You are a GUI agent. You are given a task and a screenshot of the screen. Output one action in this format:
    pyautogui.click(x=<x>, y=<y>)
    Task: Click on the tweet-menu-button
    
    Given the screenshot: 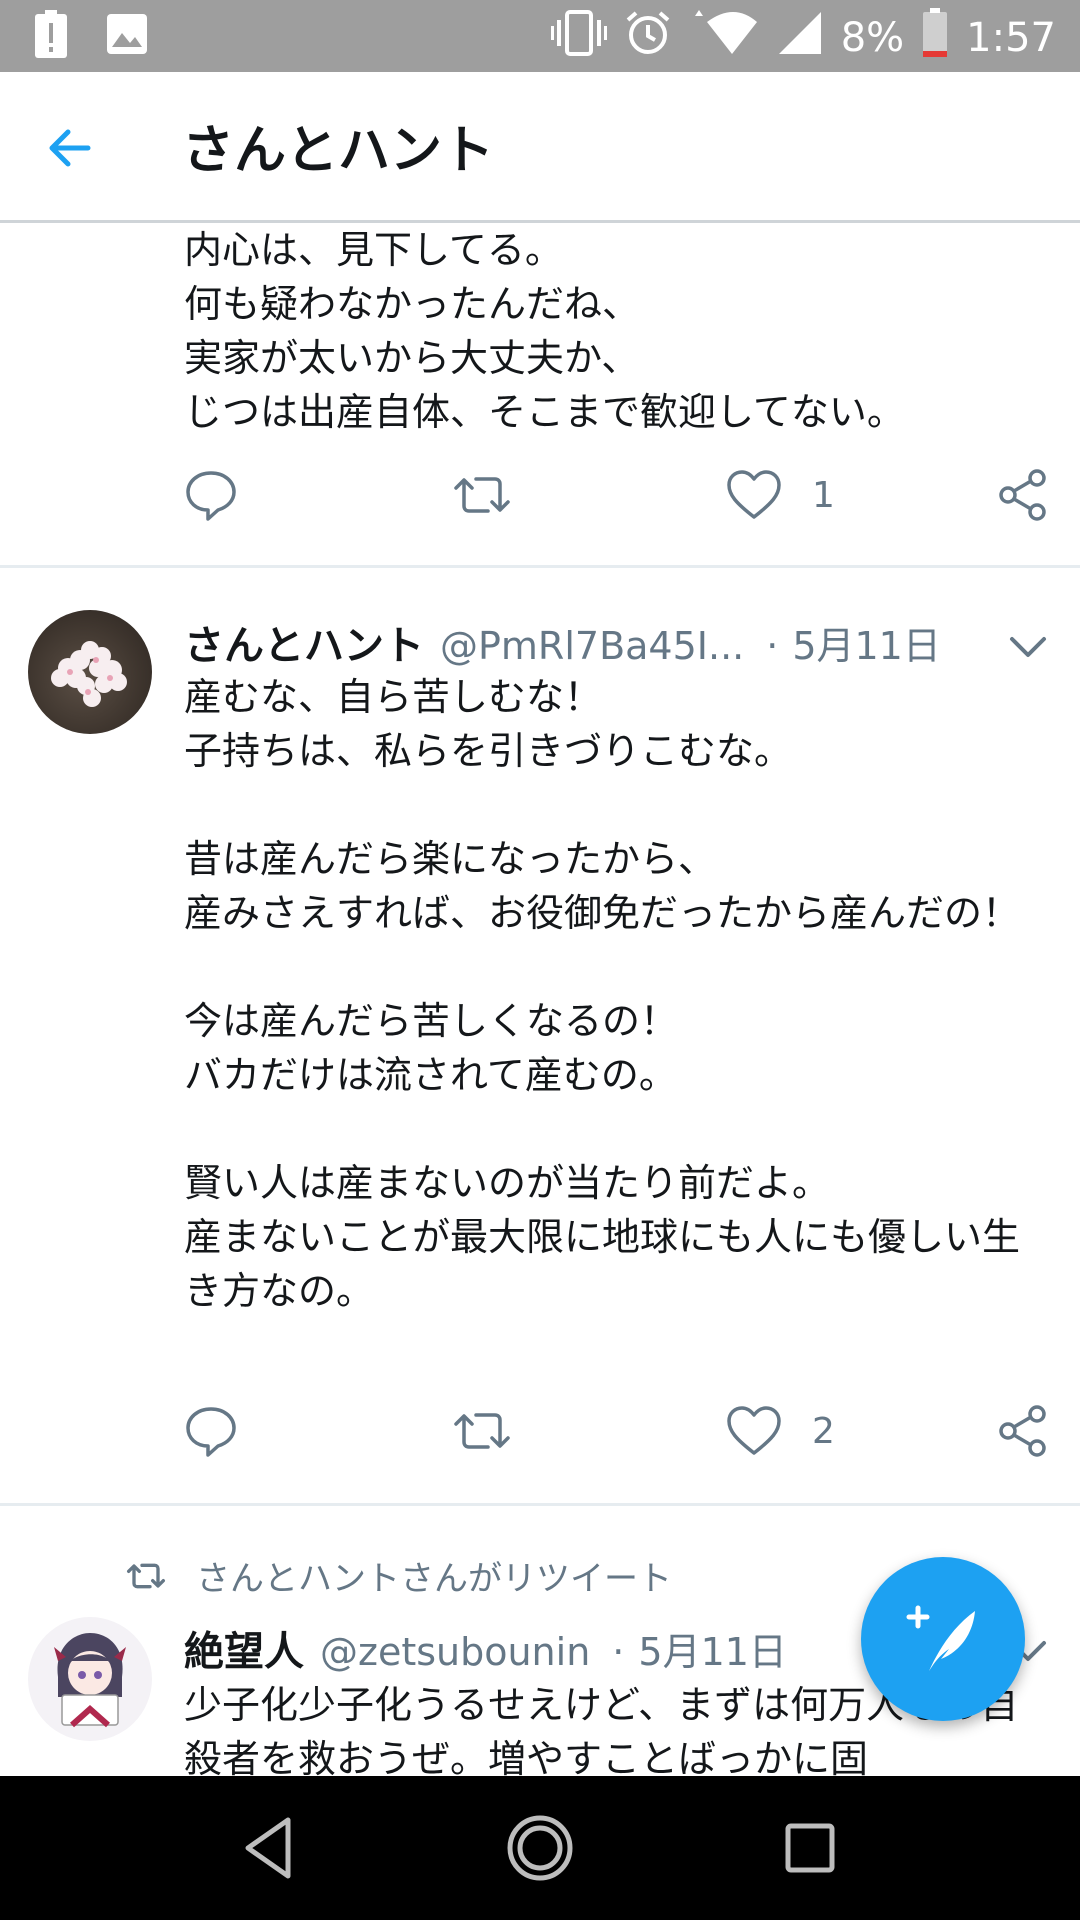 What is the action you would take?
    pyautogui.click(x=1028, y=647)
    